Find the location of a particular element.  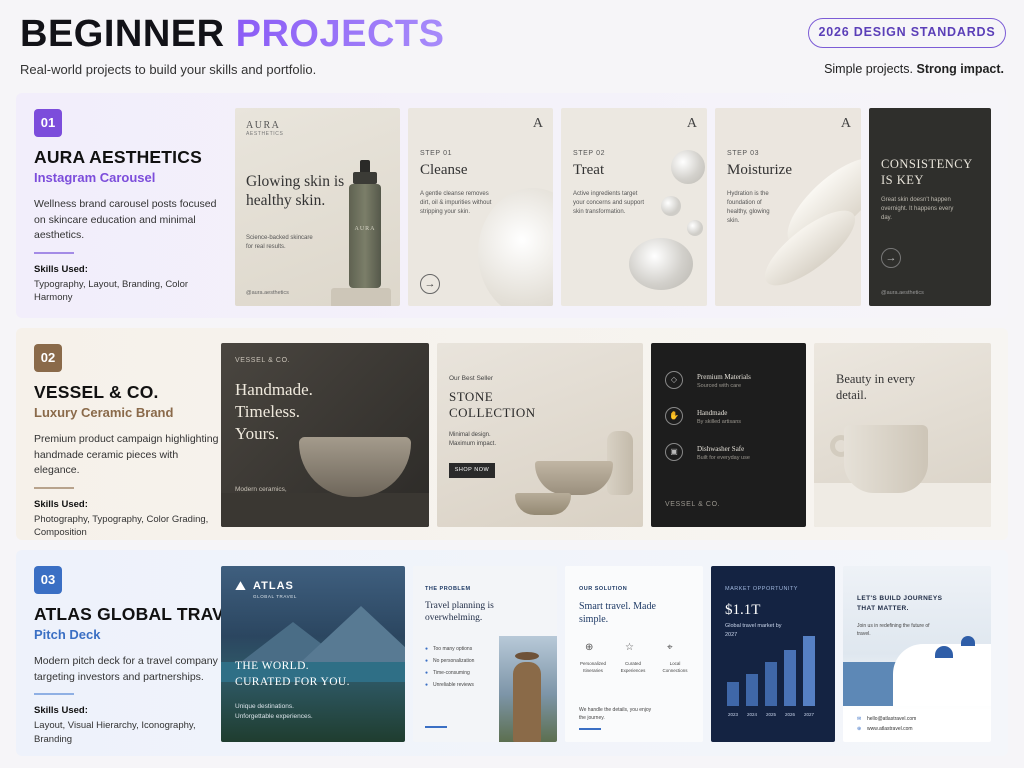

contact-email: hello@atlastravel.com is located at coordinates (891, 719).